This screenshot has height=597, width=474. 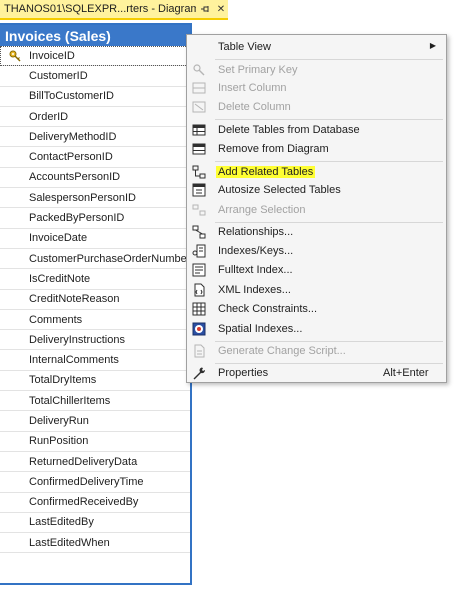 What do you see at coordinates (69, 542) in the screenshot?
I see `column-name: LastEditedWhen` at bounding box center [69, 542].